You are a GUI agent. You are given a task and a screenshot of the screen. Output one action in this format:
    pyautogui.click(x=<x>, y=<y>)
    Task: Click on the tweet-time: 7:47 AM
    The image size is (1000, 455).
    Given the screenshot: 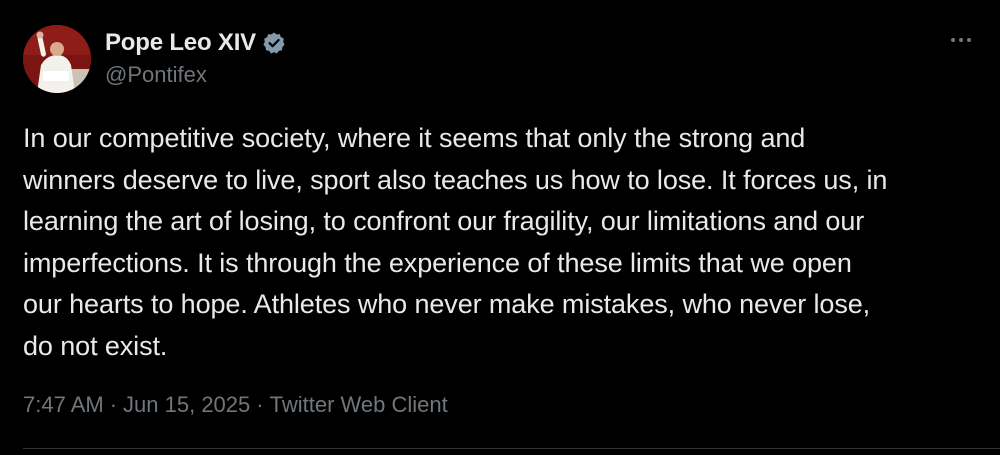 What is the action you would take?
    pyautogui.click(x=63, y=405)
    